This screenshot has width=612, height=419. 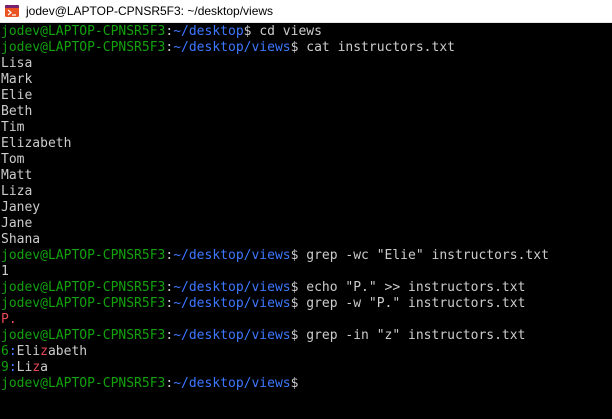 I want to click on output-line: Janey, so click(x=306, y=208).